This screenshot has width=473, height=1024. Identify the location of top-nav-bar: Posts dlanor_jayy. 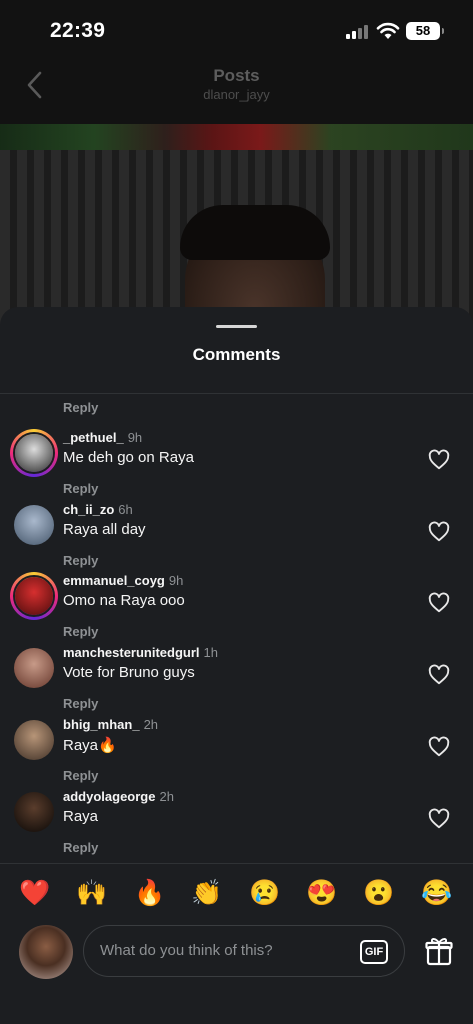
(236, 92).